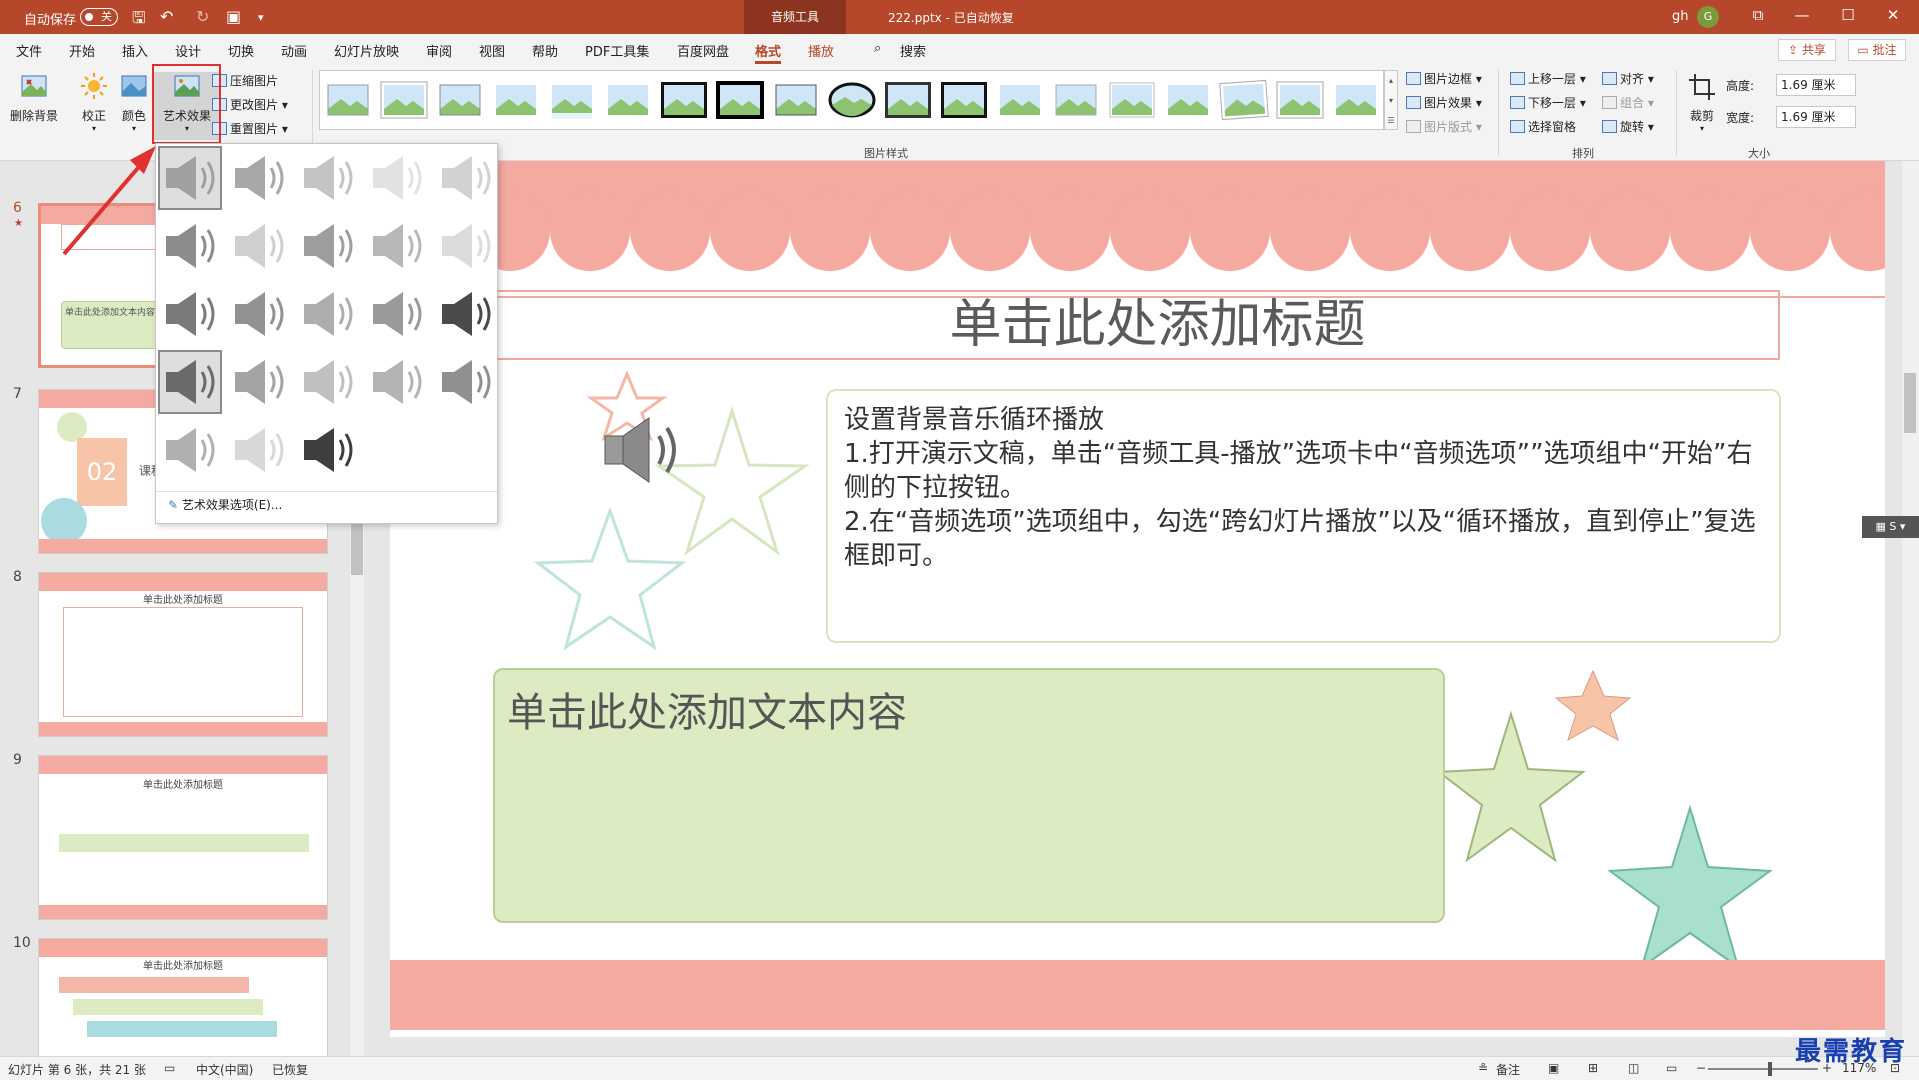  What do you see at coordinates (1548, 78) in the screenshot?
I see `bring-forward-button: 上移一层 ▾` at bounding box center [1548, 78].